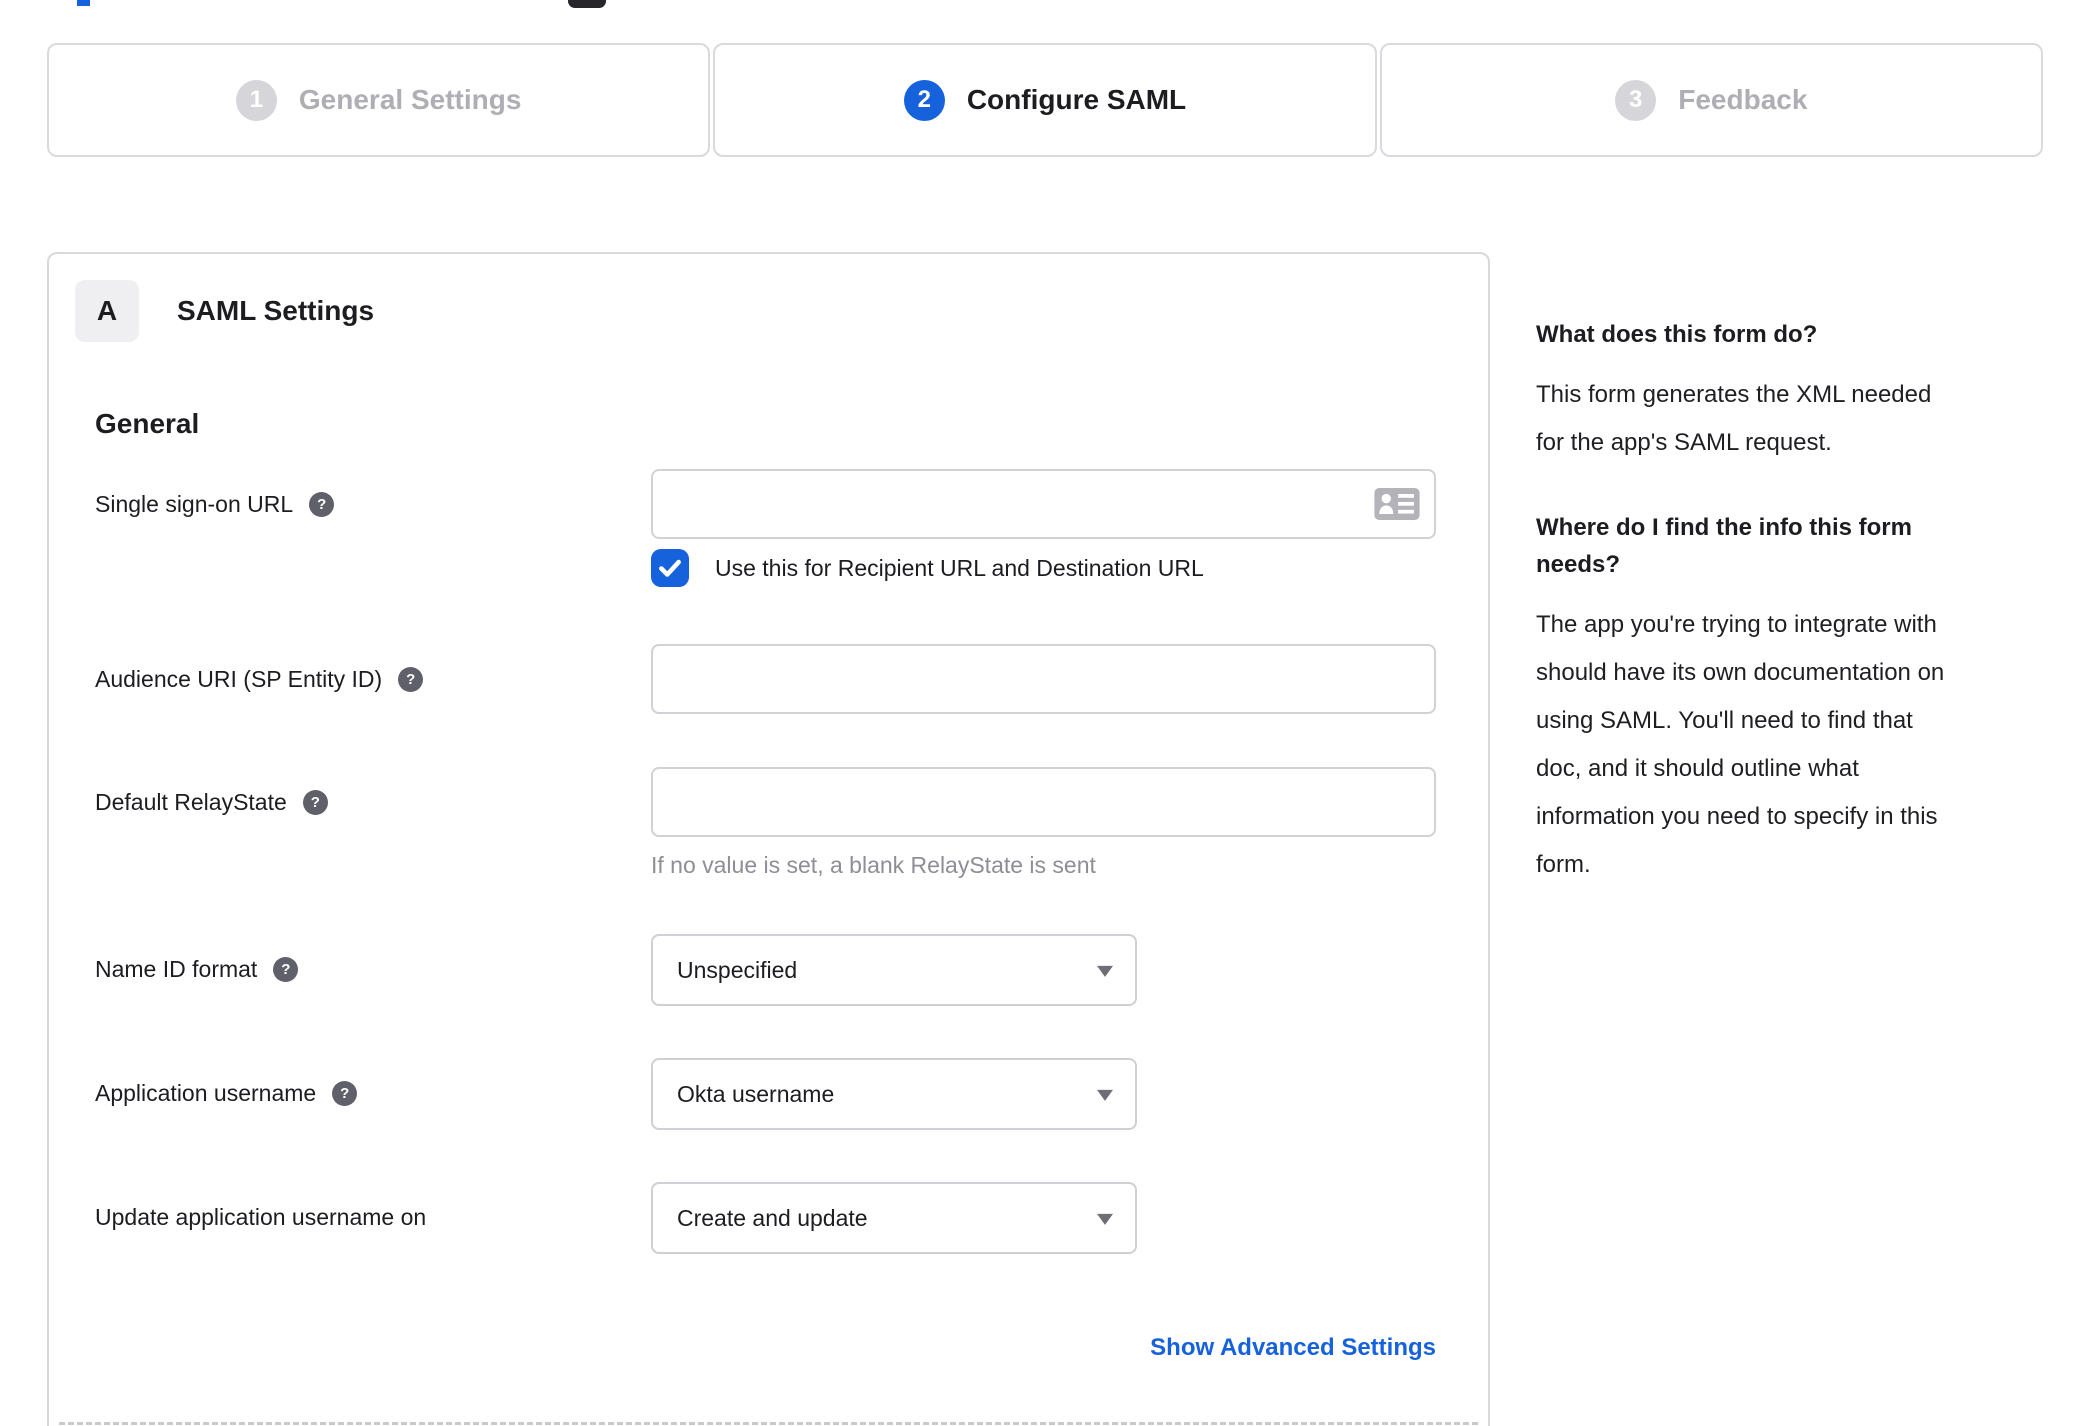 This screenshot has width=2092, height=1426. I want to click on contact-card-icon, so click(1397, 504).